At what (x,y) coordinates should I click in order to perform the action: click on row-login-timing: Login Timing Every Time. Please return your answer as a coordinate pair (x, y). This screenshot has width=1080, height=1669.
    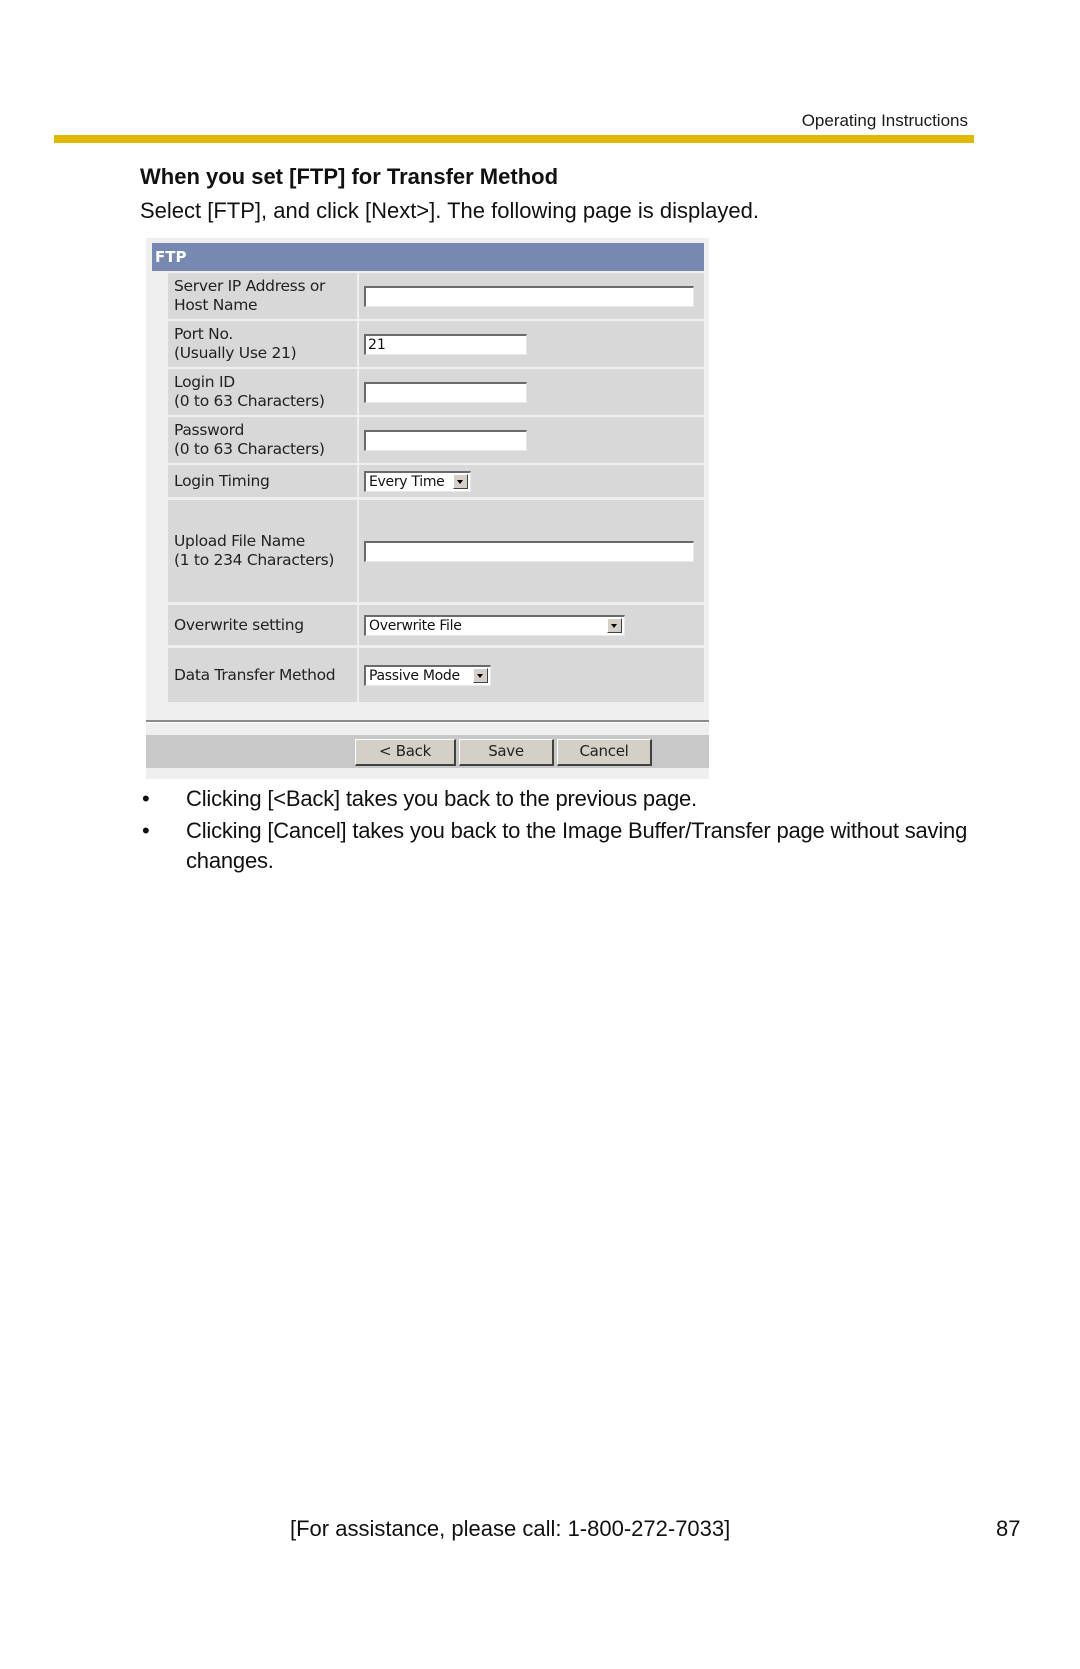
    Looking at the image, I should click on (436, 481).